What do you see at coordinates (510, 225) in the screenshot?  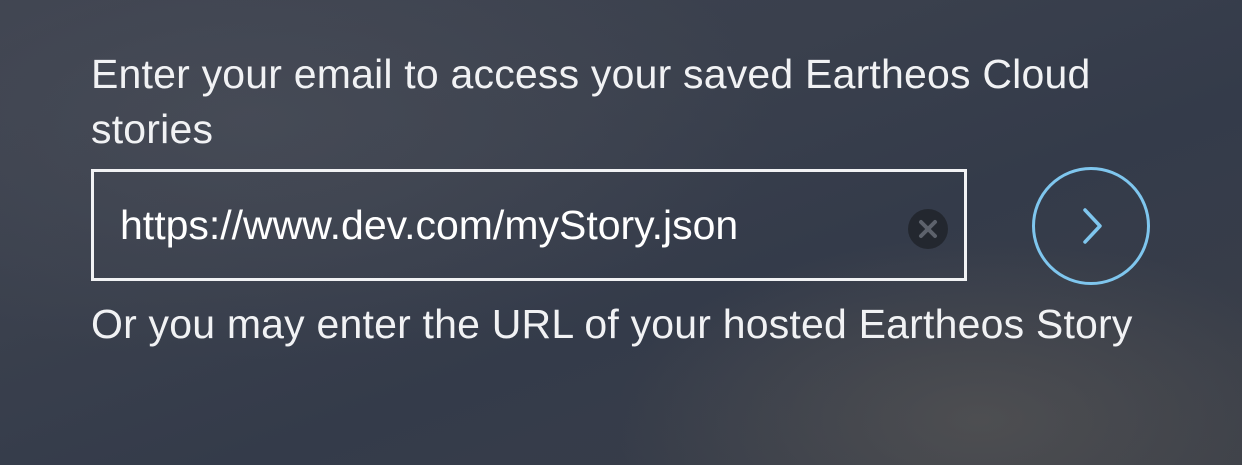 I see `url-input` at bounding box center [510, 225].